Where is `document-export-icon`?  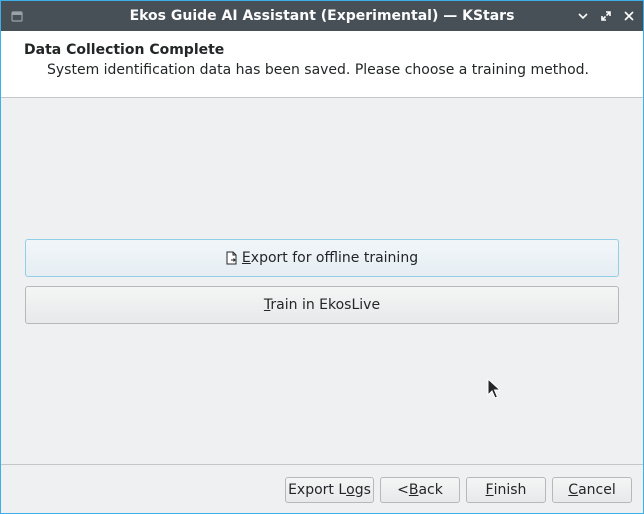 document-export-icon is located at coordinates (232, 258).